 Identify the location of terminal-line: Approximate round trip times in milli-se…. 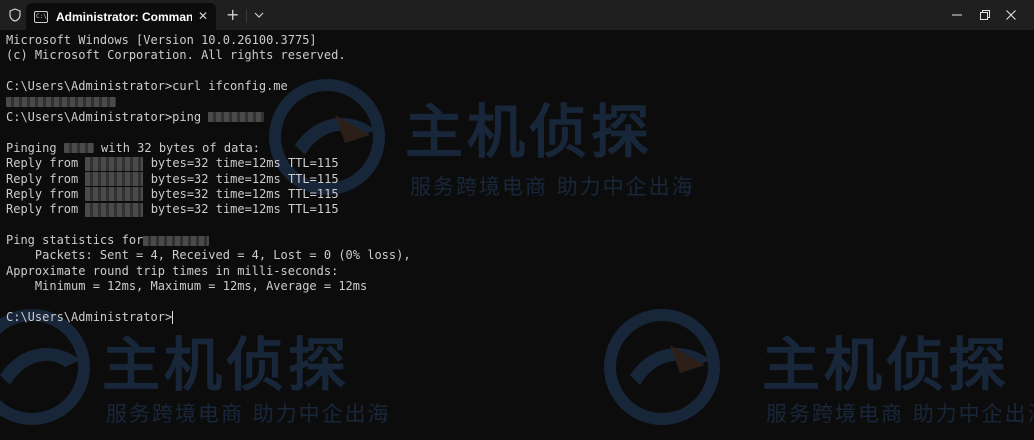
(172, 270).